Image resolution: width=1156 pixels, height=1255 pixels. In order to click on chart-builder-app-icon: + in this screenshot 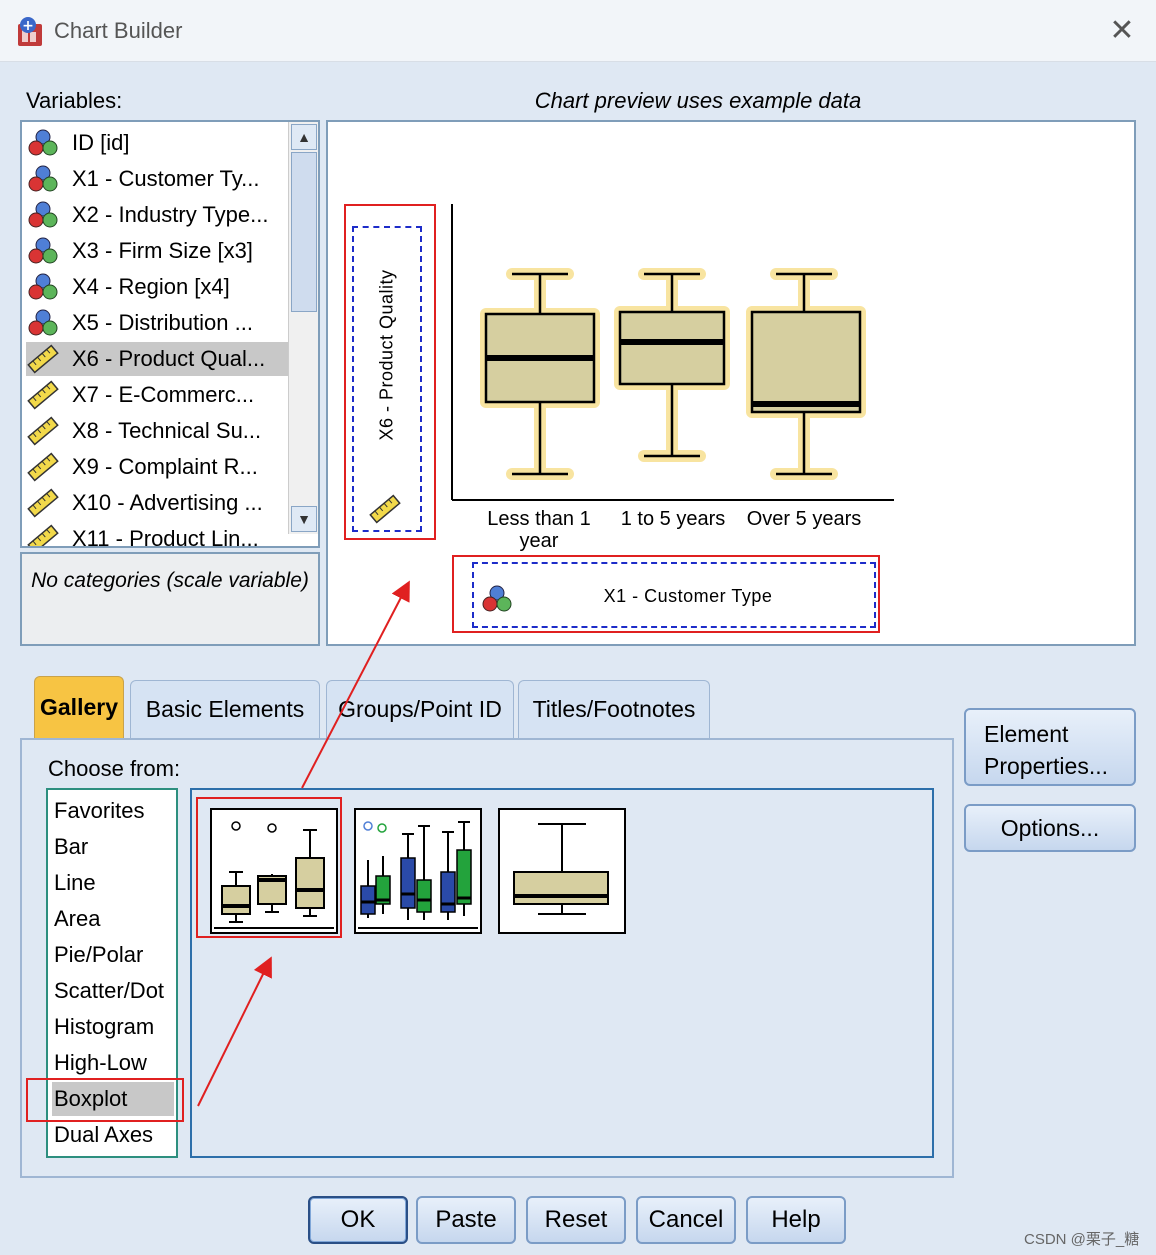, I will do `click(30, 31)`.